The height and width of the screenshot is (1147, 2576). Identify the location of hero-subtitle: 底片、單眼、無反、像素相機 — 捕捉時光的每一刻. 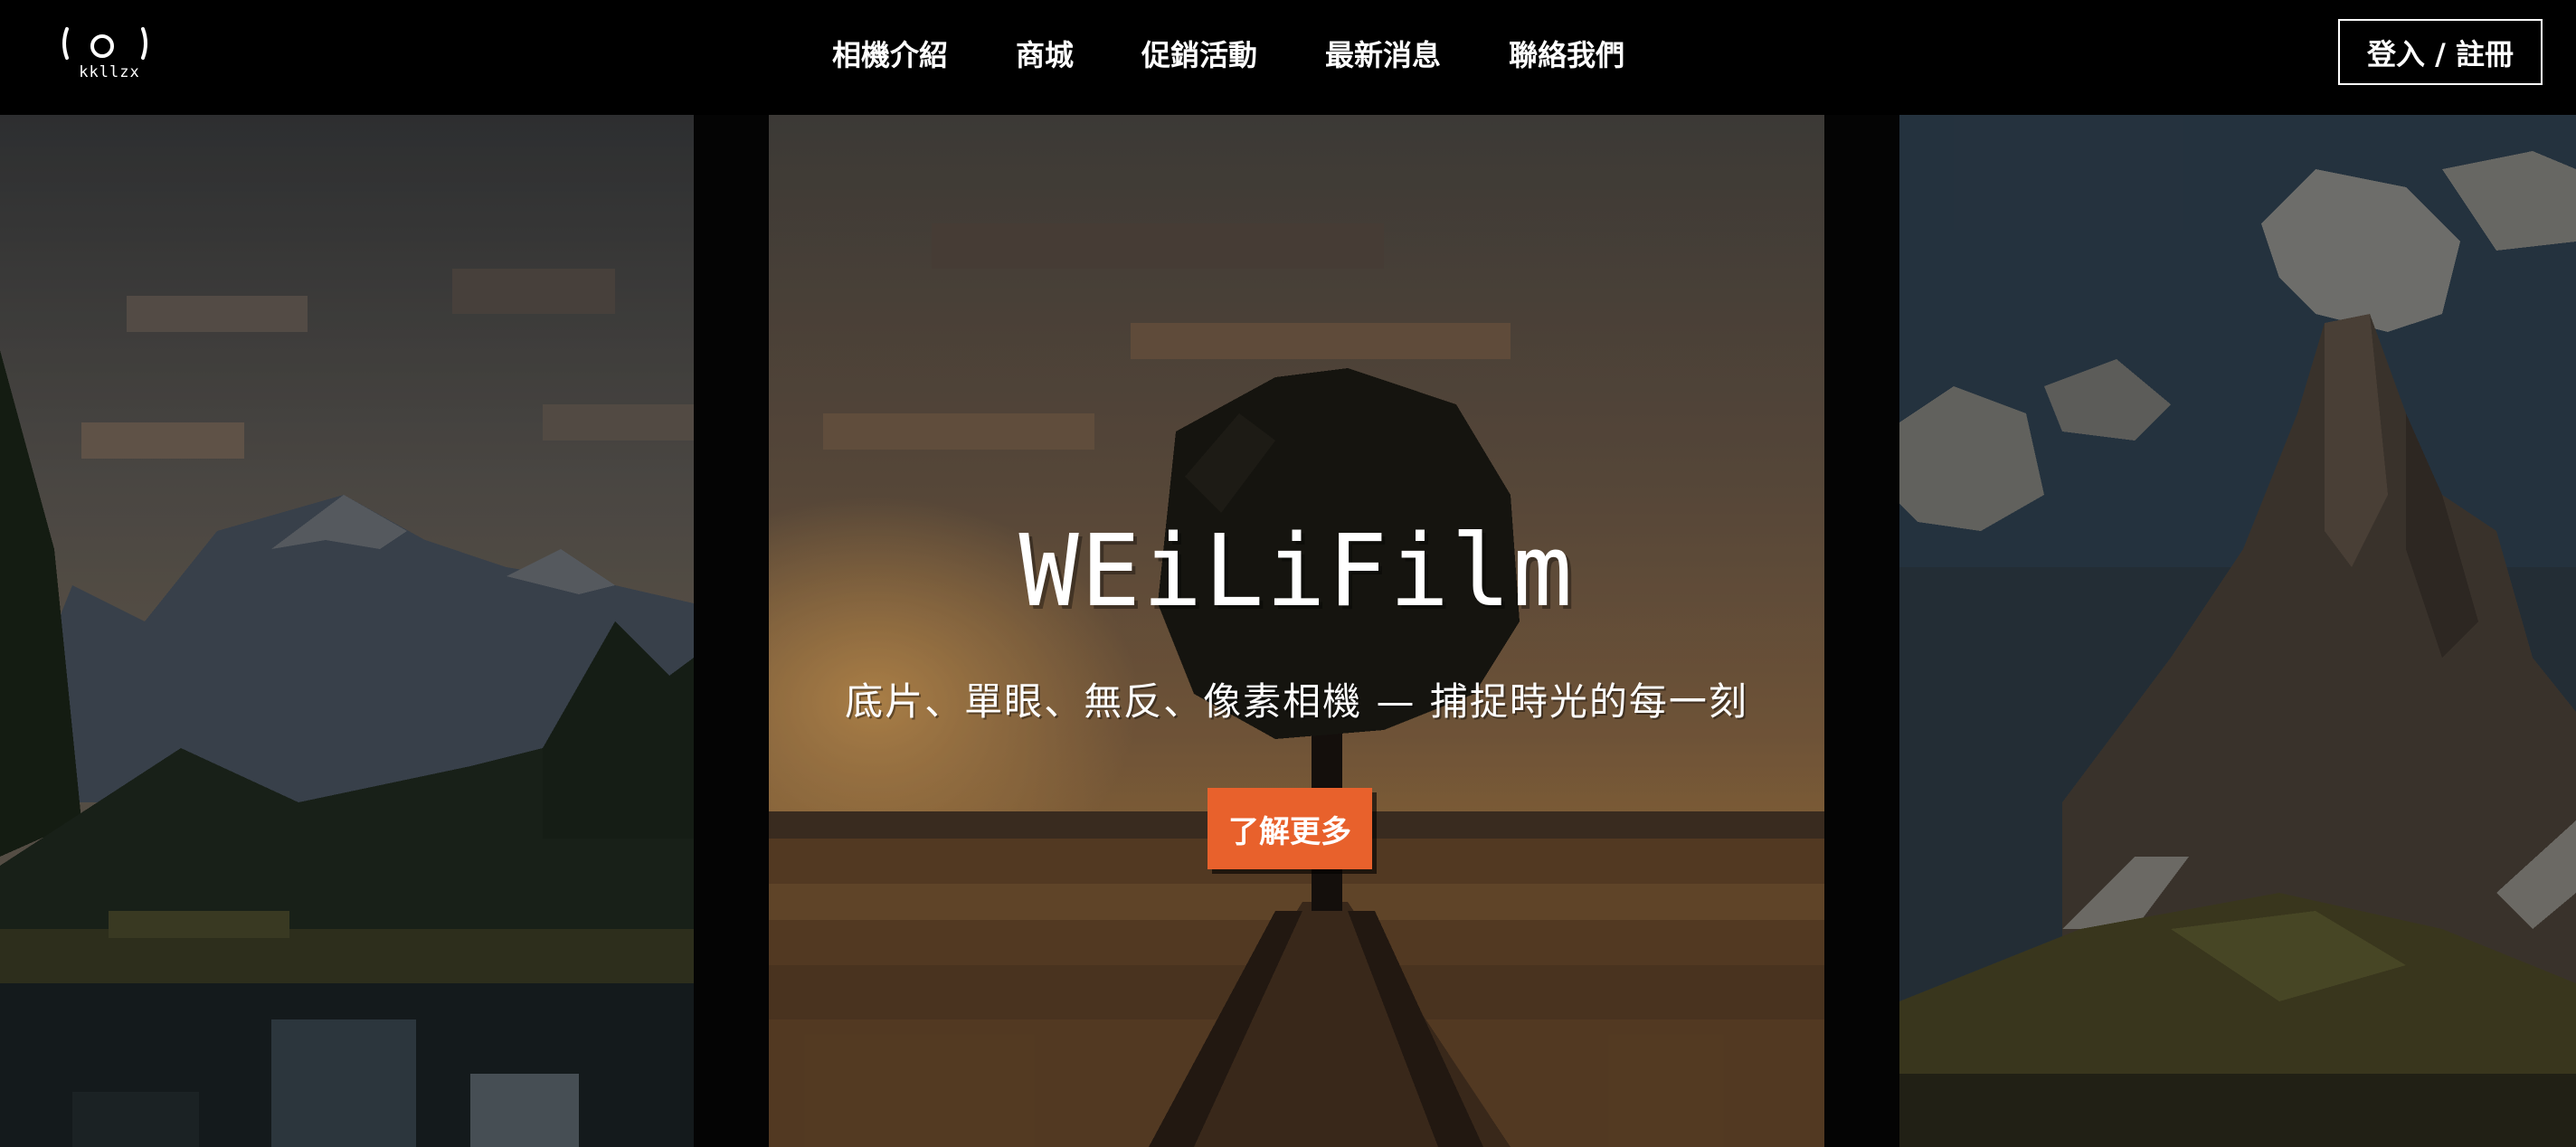
(1296, 702).